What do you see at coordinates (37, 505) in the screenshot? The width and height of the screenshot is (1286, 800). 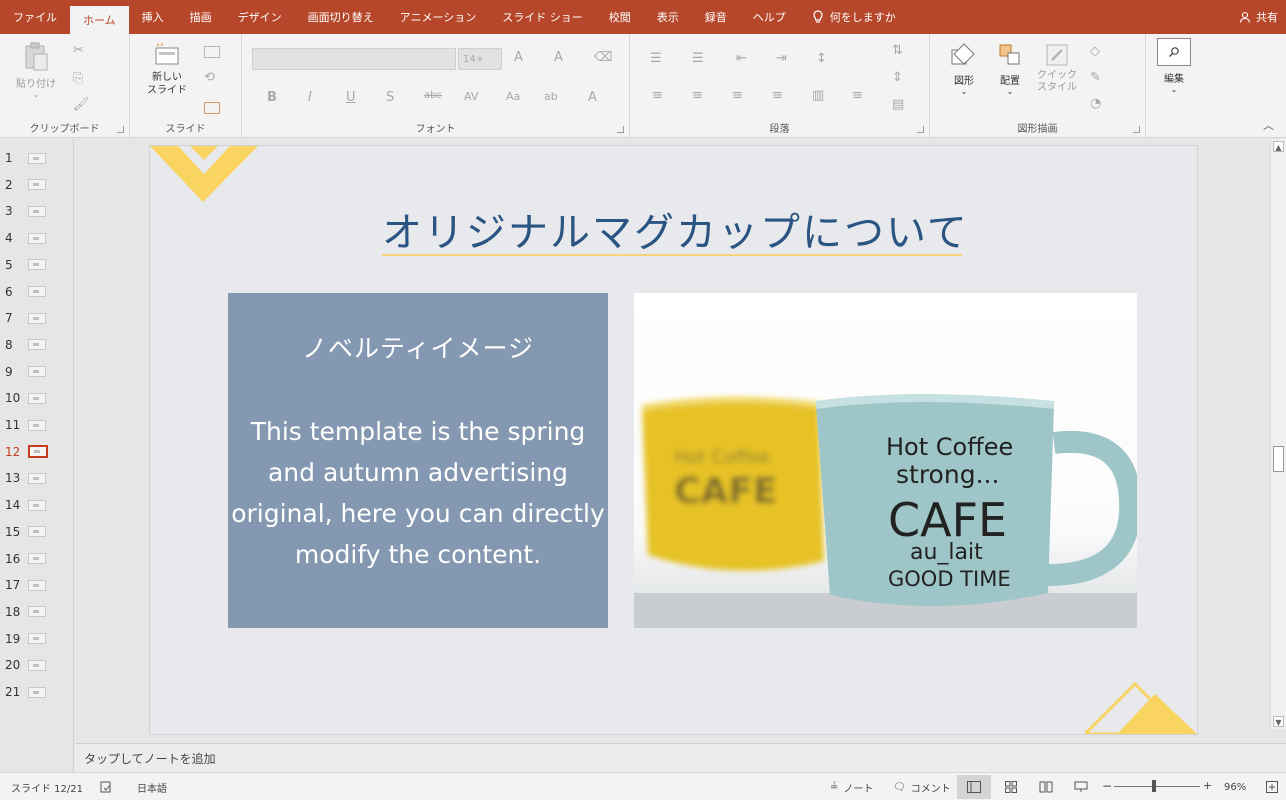 I see `slide-thumbnail-14: 14` at bounding box center [37, 505].